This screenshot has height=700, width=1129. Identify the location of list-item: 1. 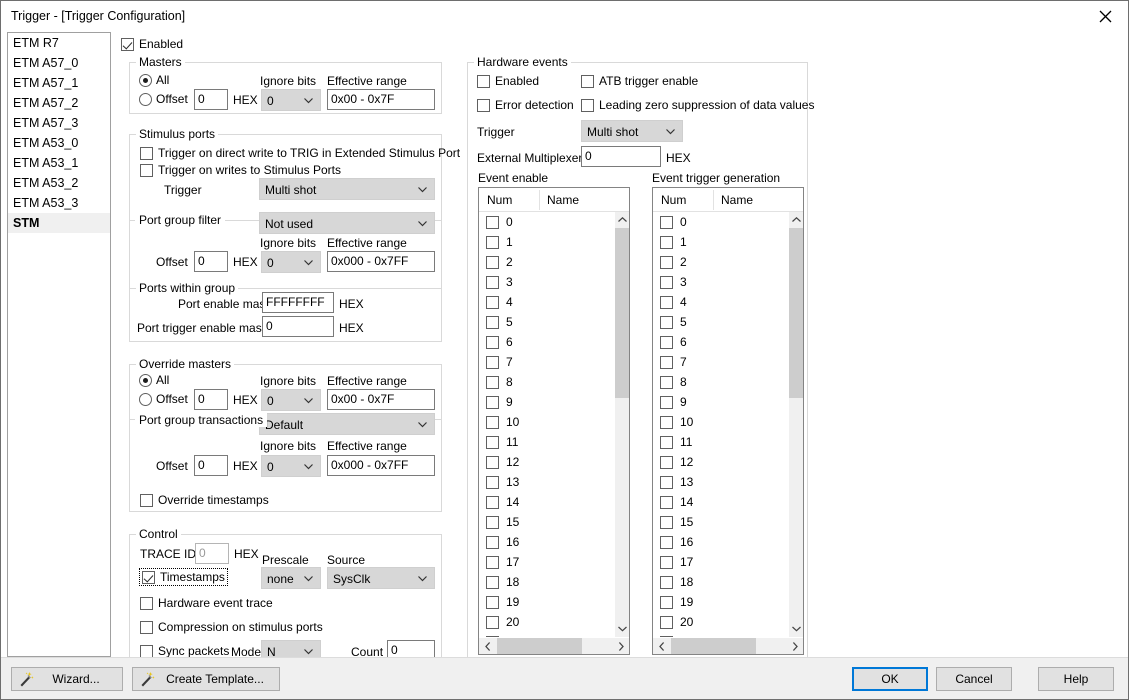
(547, 242).